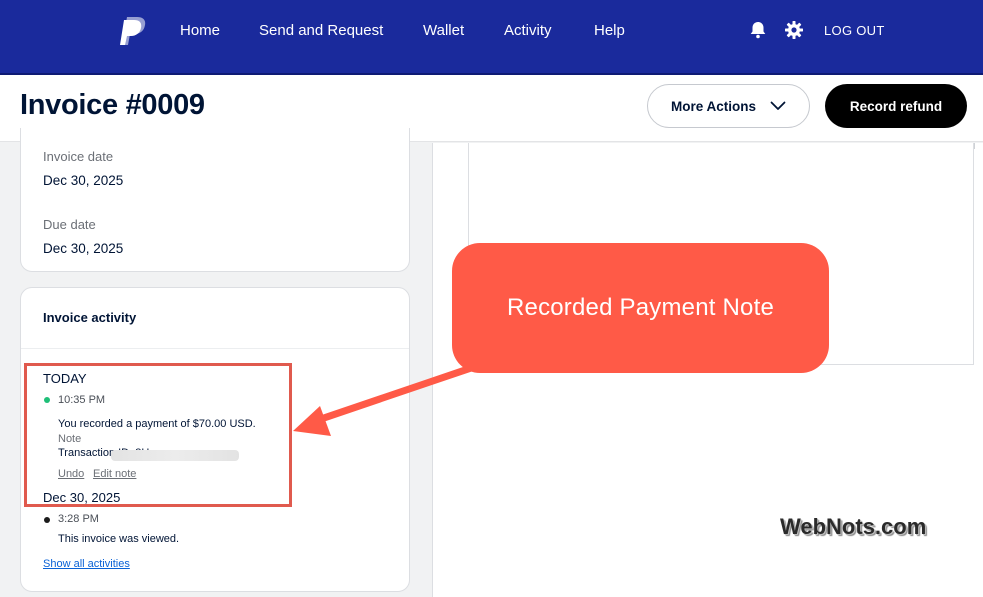 Image resolution: width=983 pixels, height=597 pixels. I want to click on highlight-box, so click(158, 435).